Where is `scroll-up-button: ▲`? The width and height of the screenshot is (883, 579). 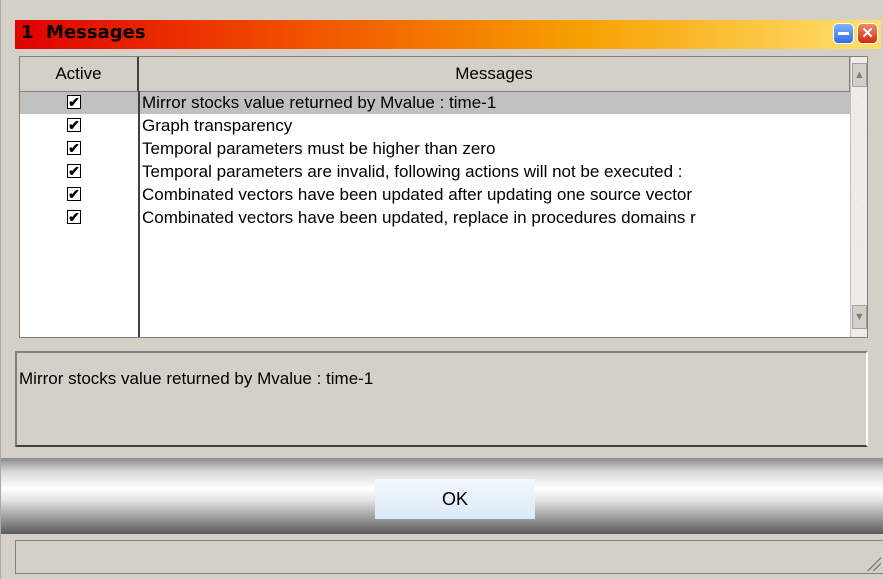
scroll-up-button: ▲ is located at coordinates (859, 75).